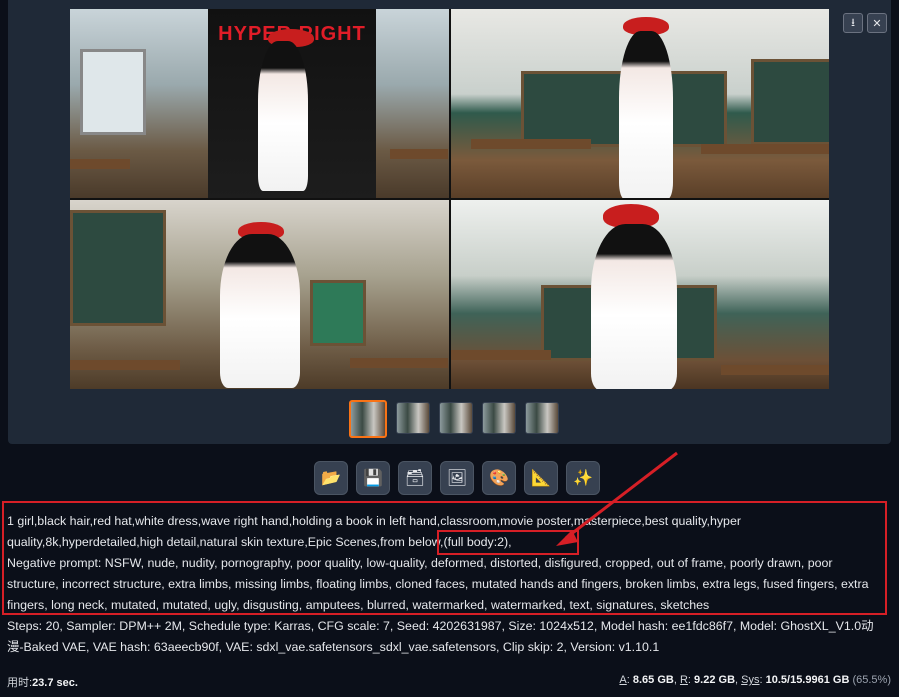 Image resolution: width=899 pixels, height=697 pixels. I want to click on annotation-arrow, so click(617, 498).